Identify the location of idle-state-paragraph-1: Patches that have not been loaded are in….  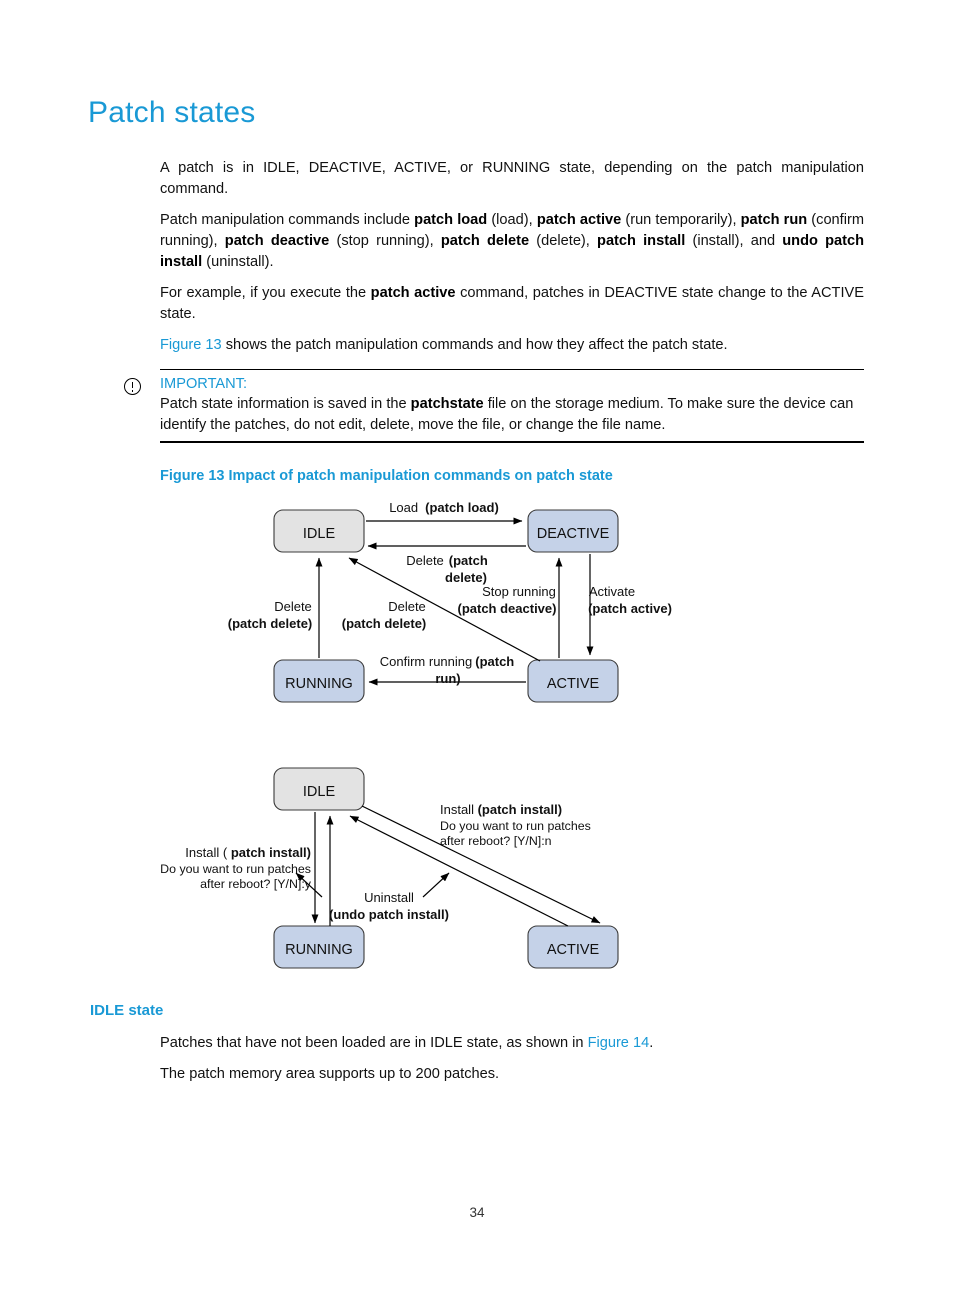
(512, 1043).